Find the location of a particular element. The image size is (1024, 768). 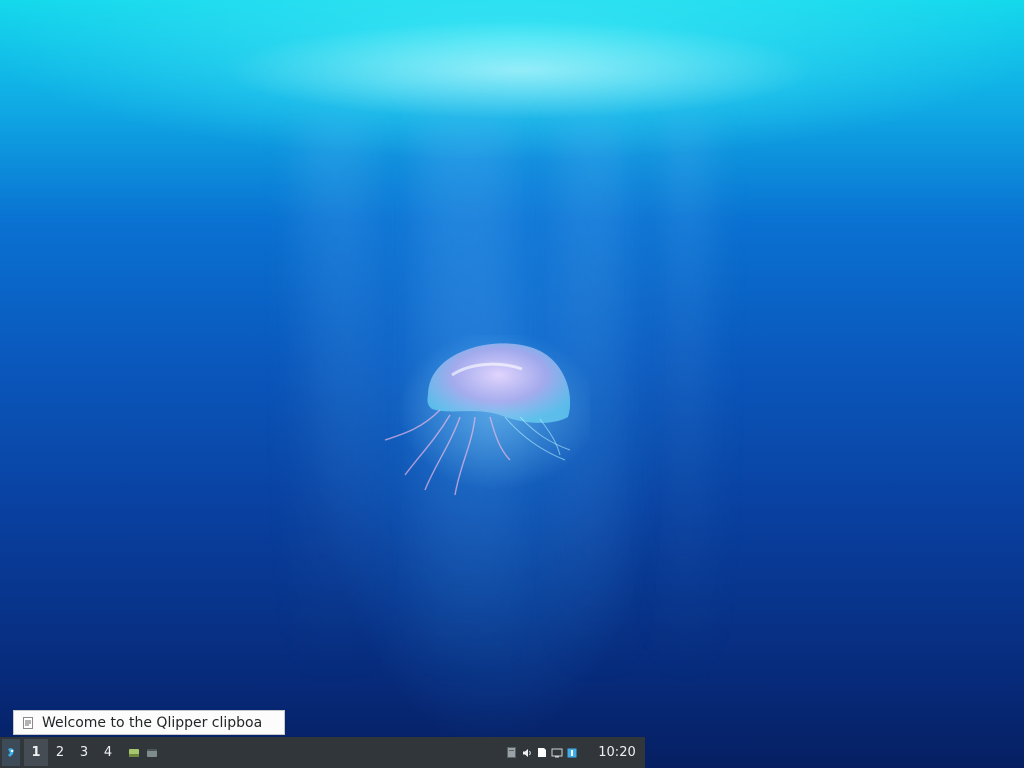

system-tray is located at coordinates (541, 752).